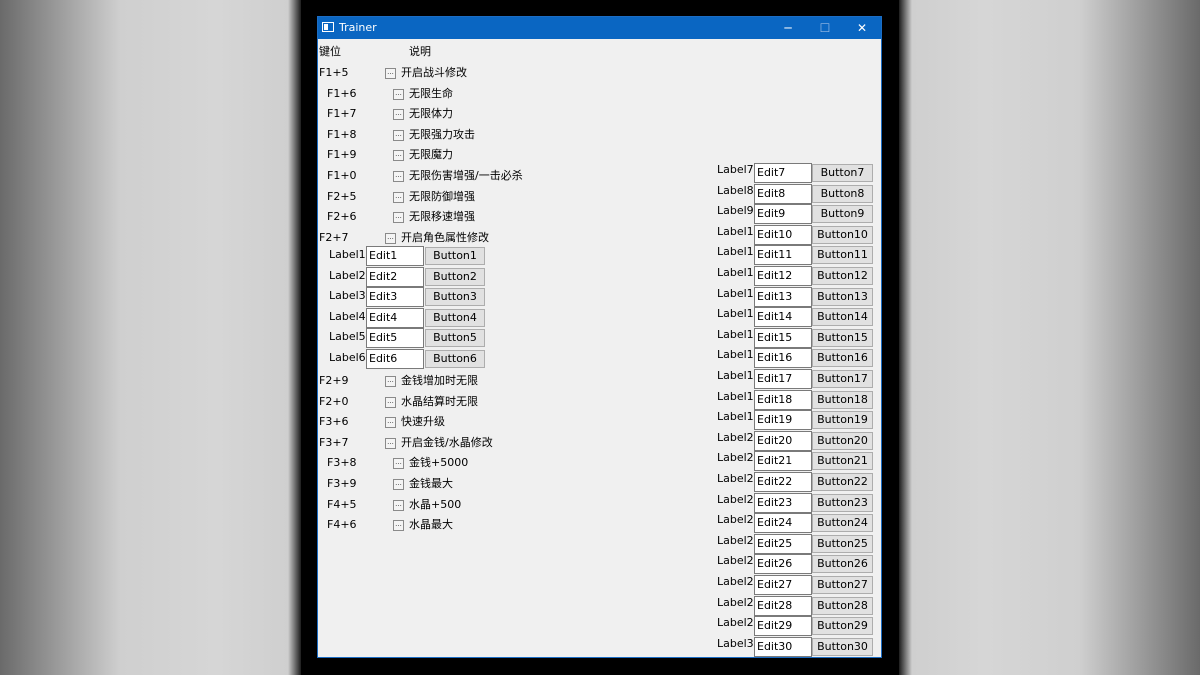 The width and height of the screenshot is (1200, 675). What do you see at coordinates (842, 626) in the screenshot?
I see `field-button: Button29` at bounding box center [842, 626].